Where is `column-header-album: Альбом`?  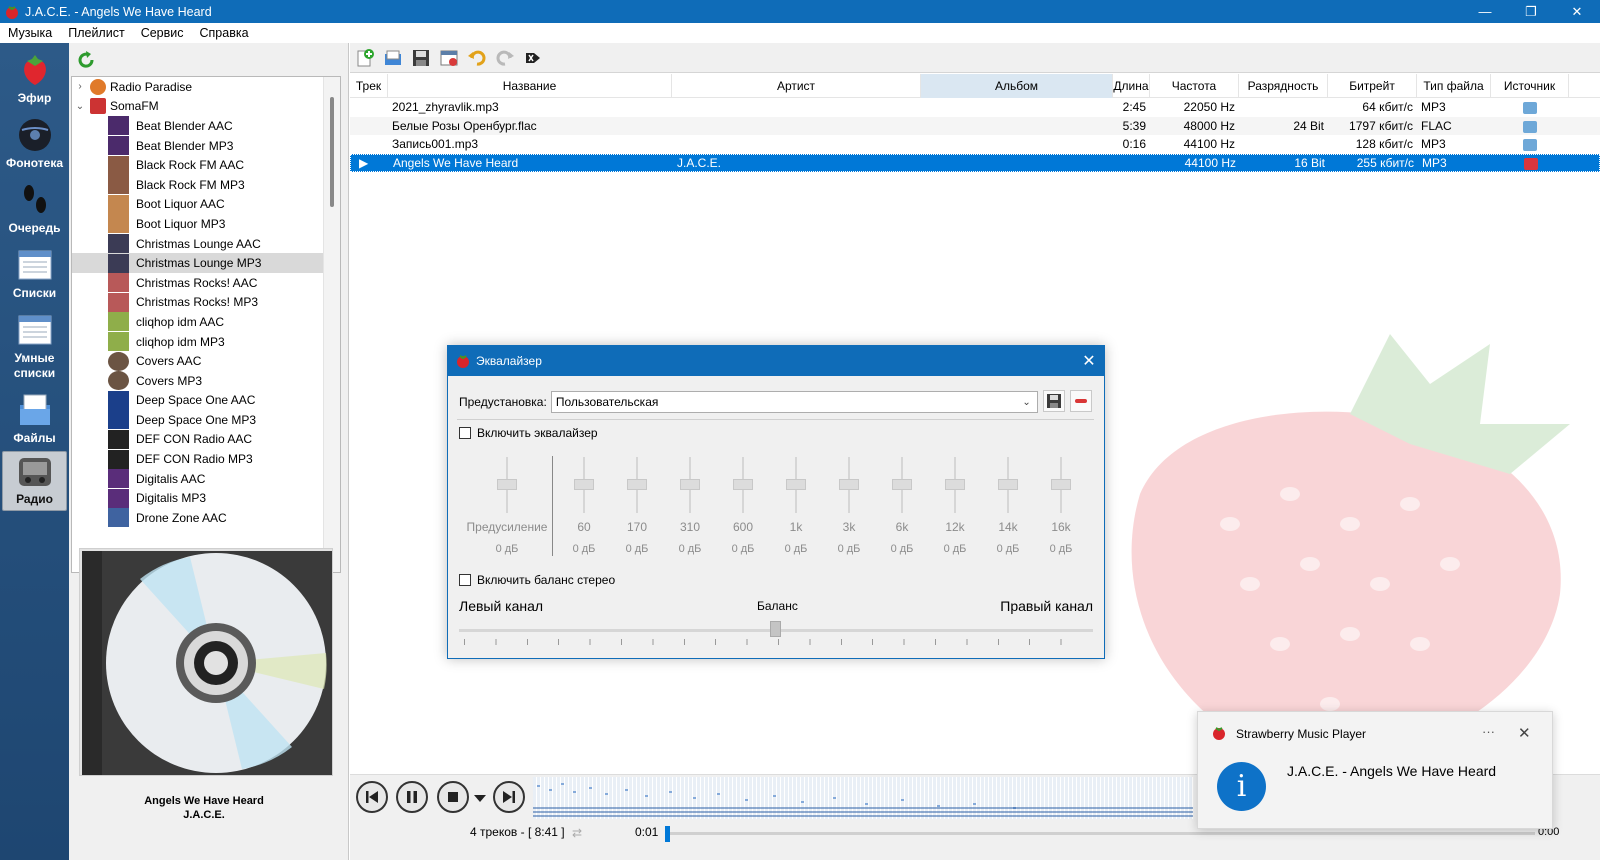
column-header-album: Альбом is located at coordinates (1017, 86).